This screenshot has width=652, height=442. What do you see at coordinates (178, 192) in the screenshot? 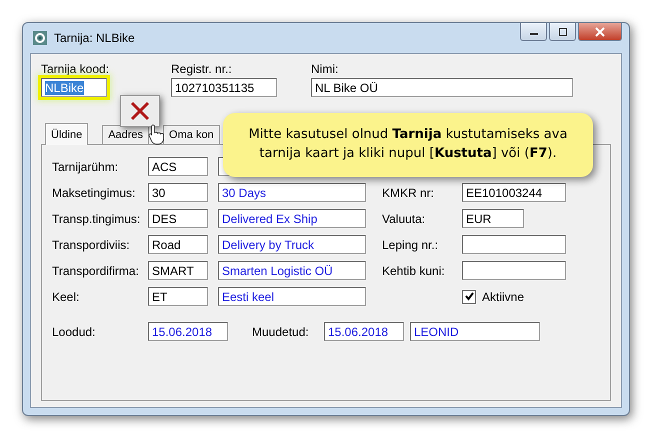
I see `input-field: 30` at bounding box center [178, 192].